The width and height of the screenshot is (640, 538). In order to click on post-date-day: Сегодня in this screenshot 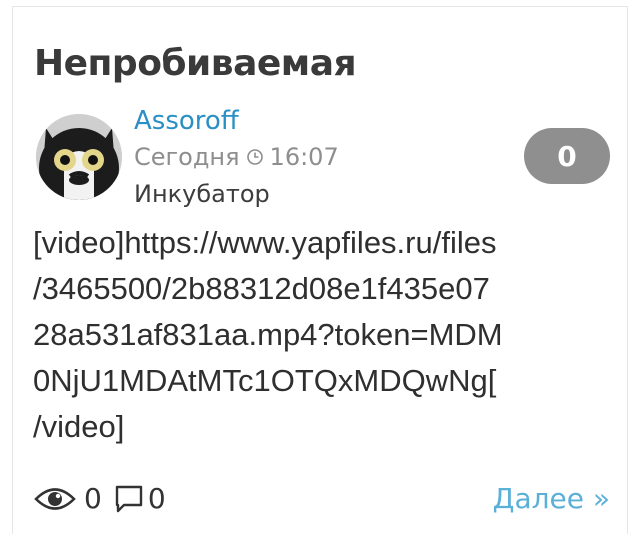, I will do `click(187, 157)`.